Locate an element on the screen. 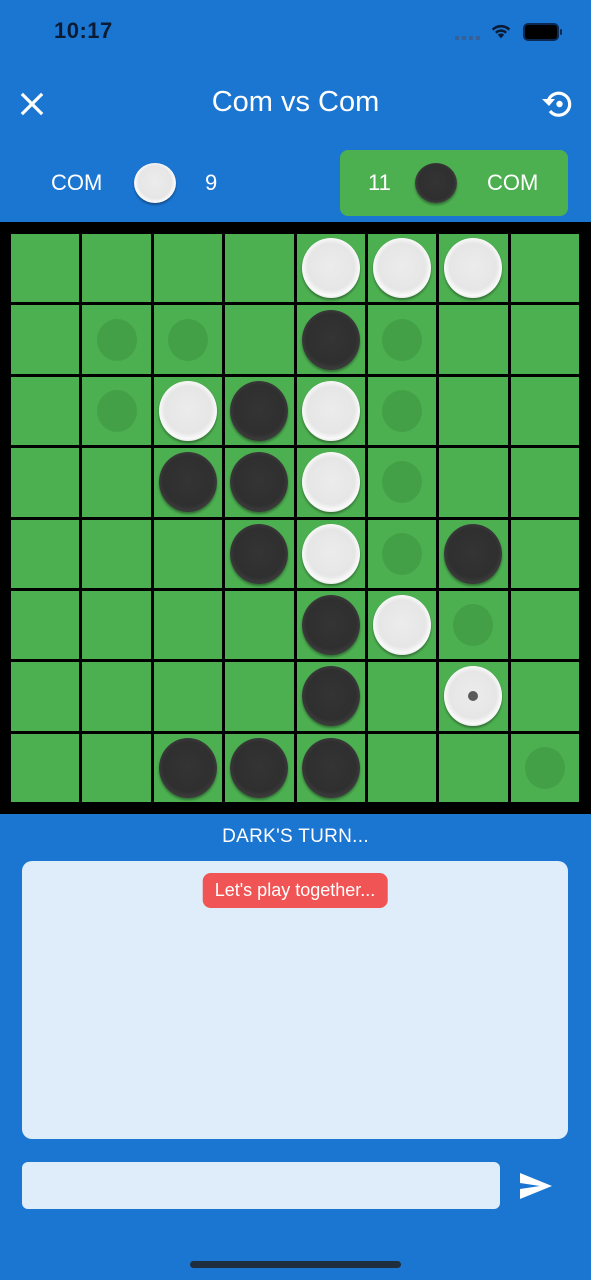  restart-button is located at coordinates (557, 104).